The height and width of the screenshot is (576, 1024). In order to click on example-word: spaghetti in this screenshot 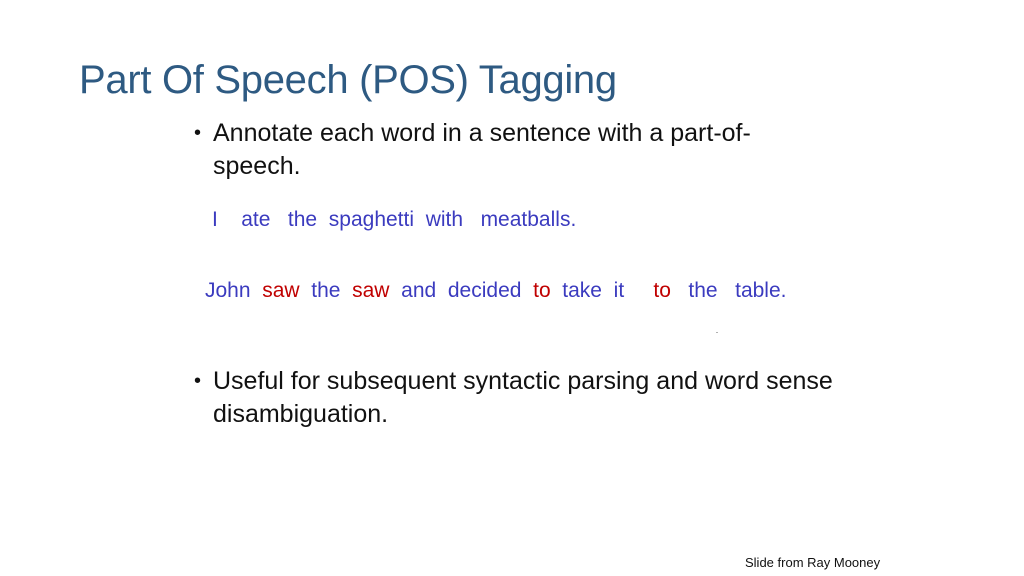, I will do `click(371, 219)`.